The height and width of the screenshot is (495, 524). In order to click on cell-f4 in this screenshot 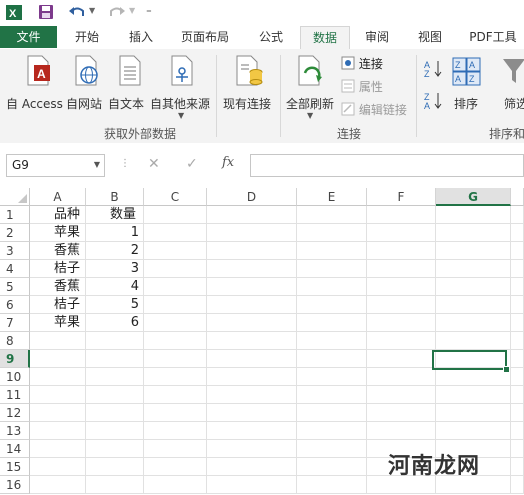, I will do `click(401, 269)`.